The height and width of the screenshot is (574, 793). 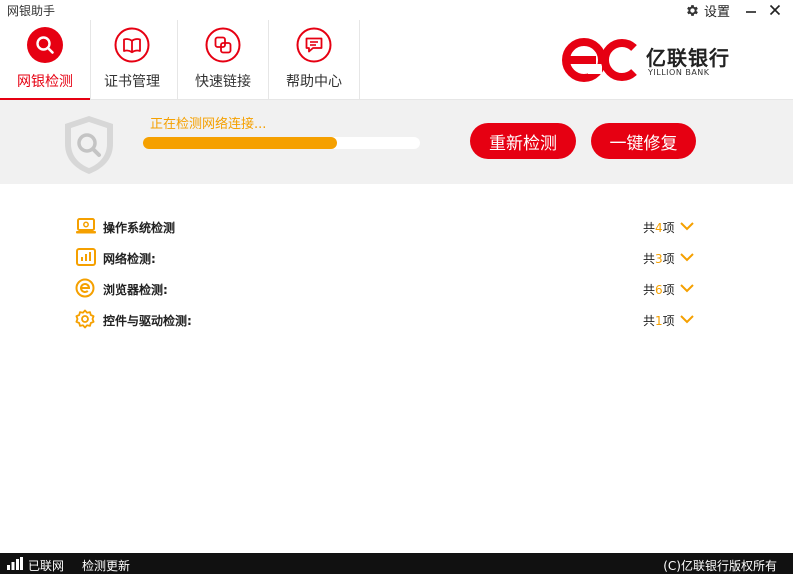 I want to click on title-bar: 网银助手 设置, so click(x=396, y=10).